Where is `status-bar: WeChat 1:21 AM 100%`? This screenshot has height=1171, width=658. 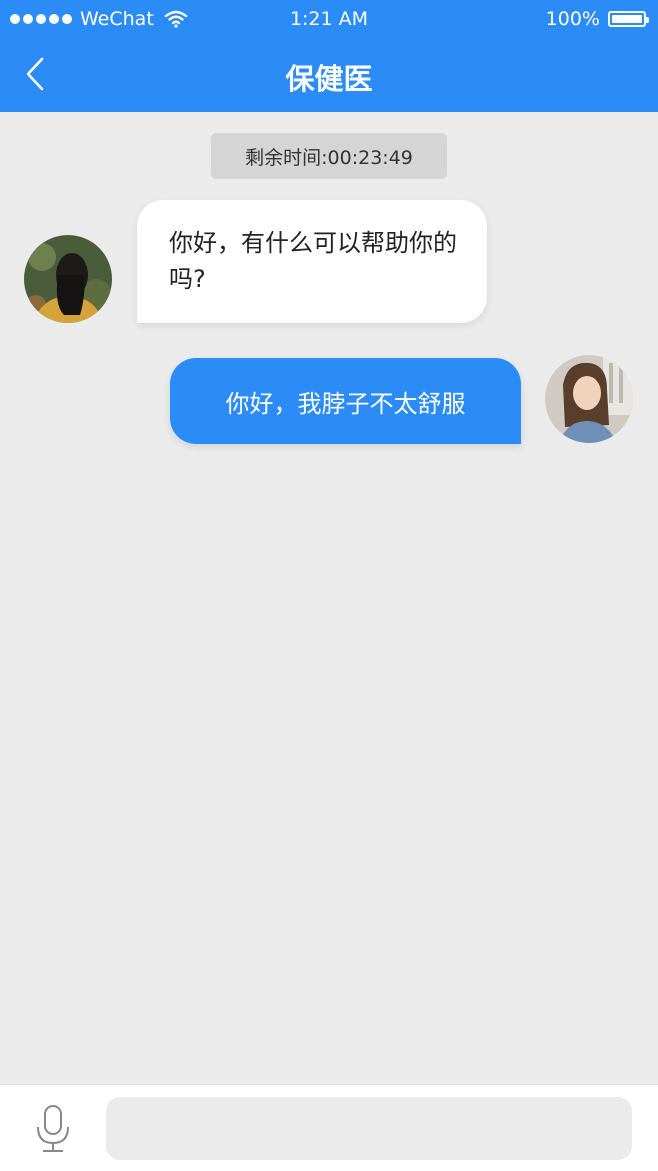
status-bar: WeChat 1:21 AM 100% is located at coordinates (329, 19).